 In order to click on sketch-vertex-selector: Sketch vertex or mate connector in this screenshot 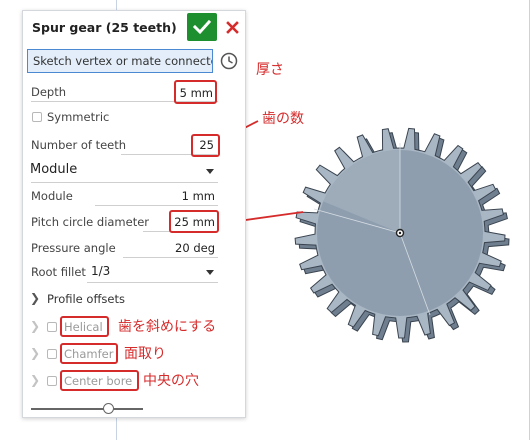, I will do `click(120, 61)`.